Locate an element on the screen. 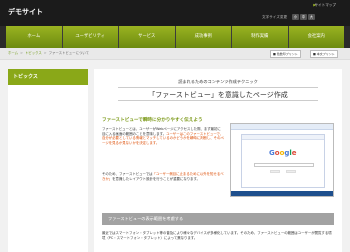 The height and width of the screenshot is (252, 350). top-header: デモサイト ▶ サイトマップ 文字サイズ変更 小 中 大 is located at coordinates (175, 13).